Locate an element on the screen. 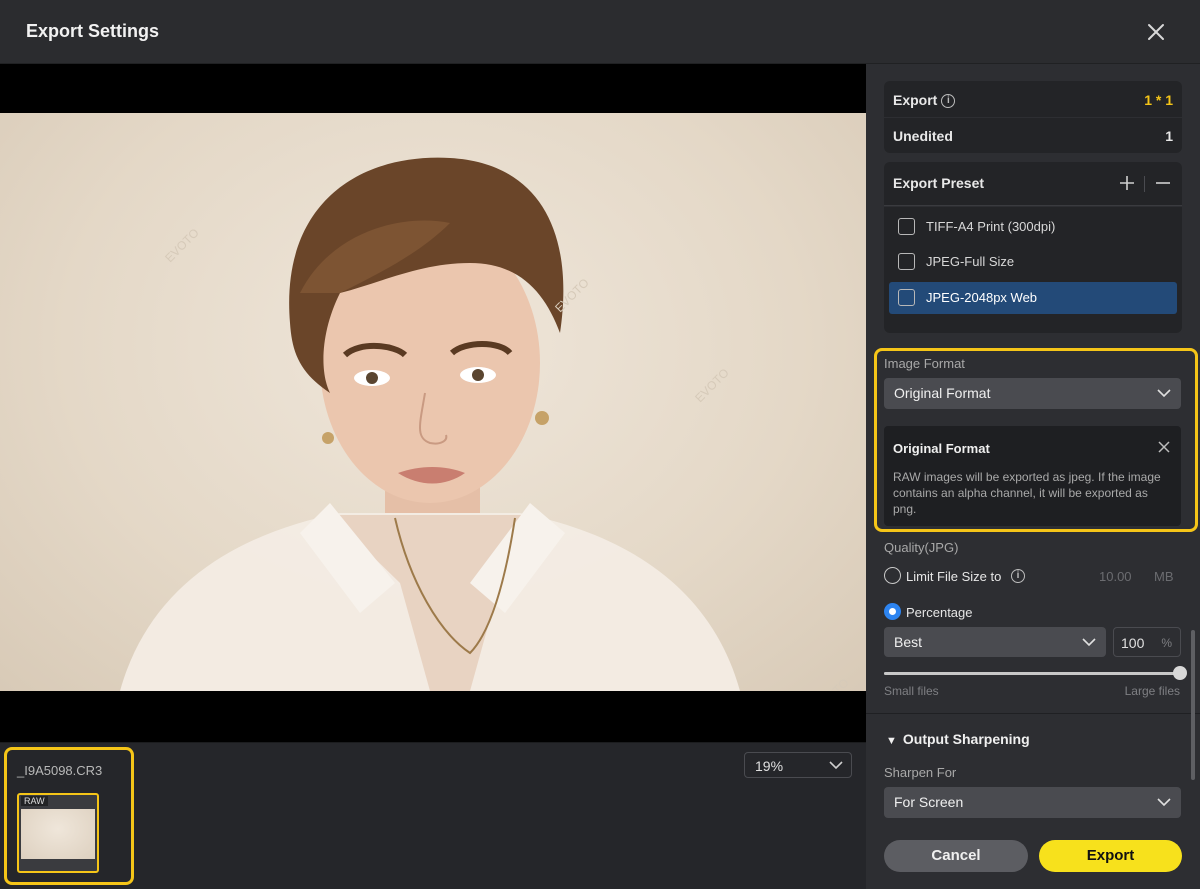  limit-size-label: Limit File Size to is located at coordinates (954, 576).